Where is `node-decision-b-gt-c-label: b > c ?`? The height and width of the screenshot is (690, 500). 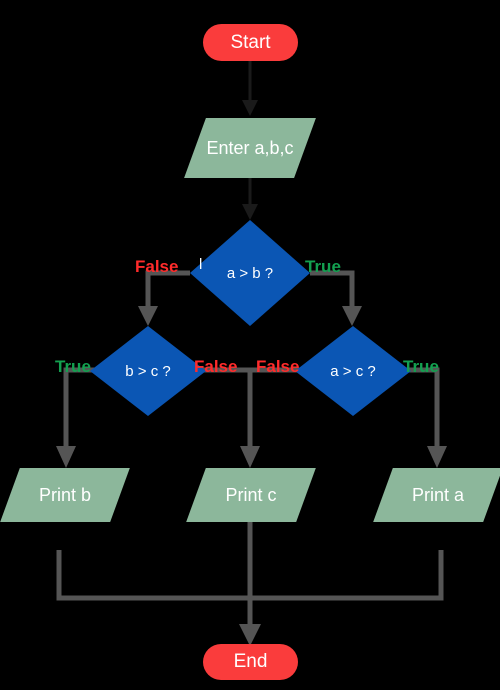 node-decision-b-gt-c-label: b > c ? is located at coordinates (148, 371).